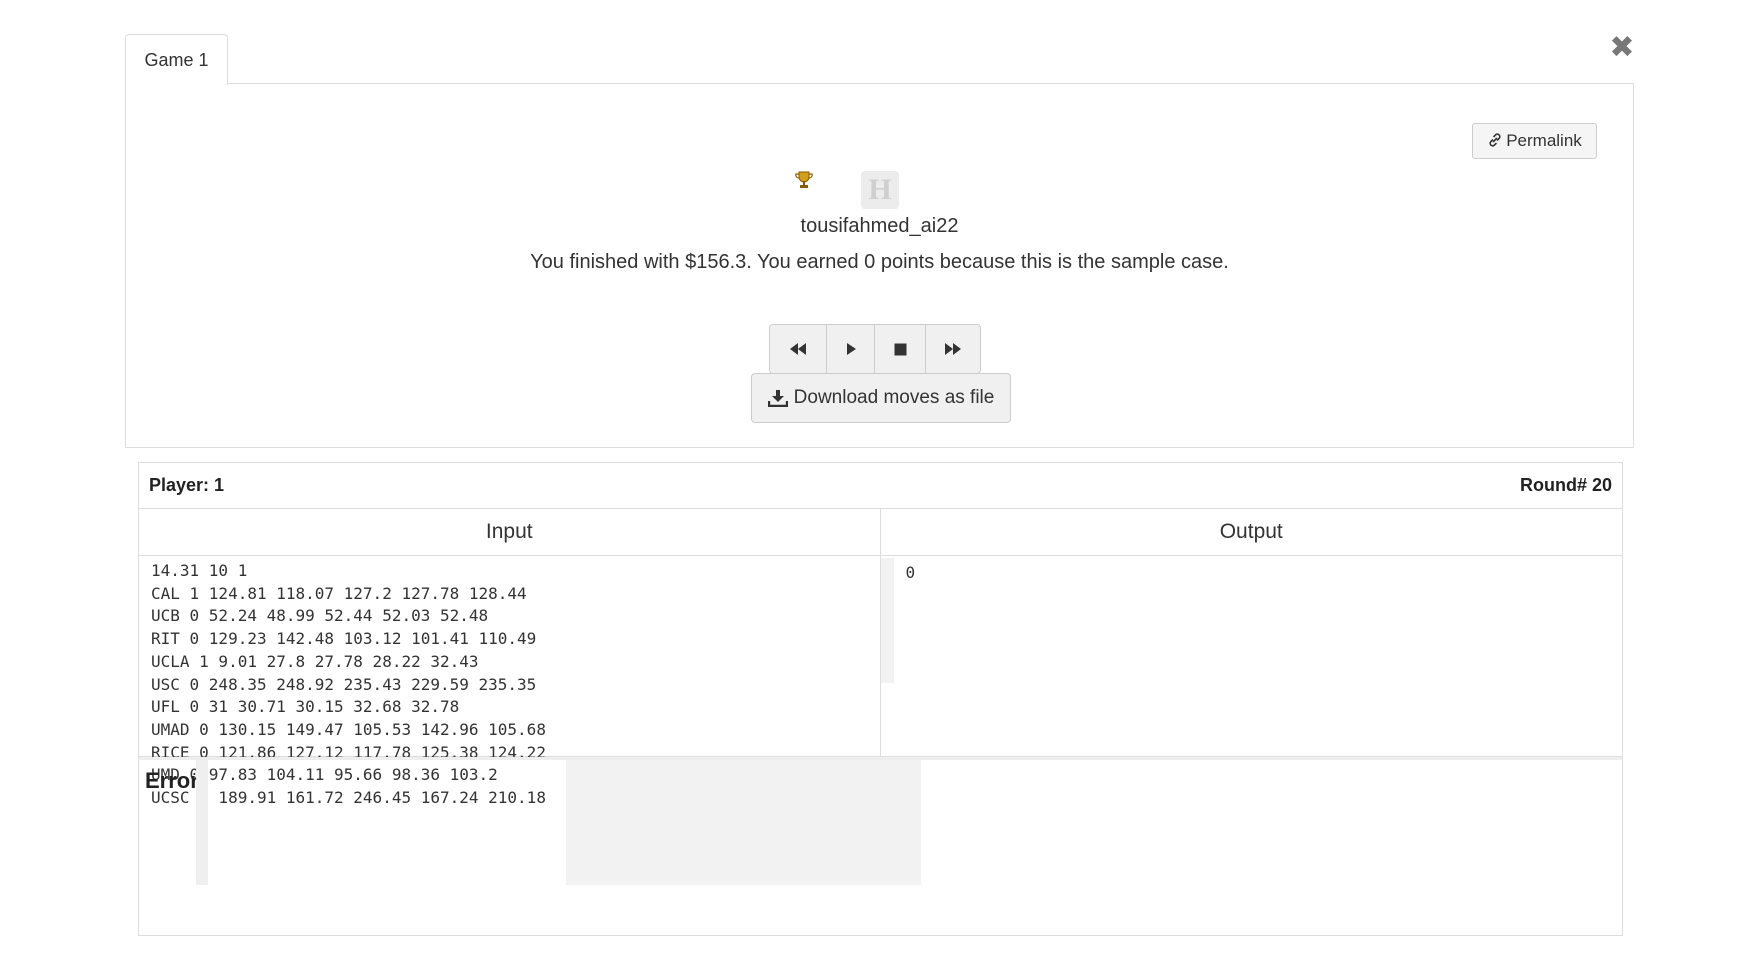  I want to click on error-area: Error, so click(880, 821).